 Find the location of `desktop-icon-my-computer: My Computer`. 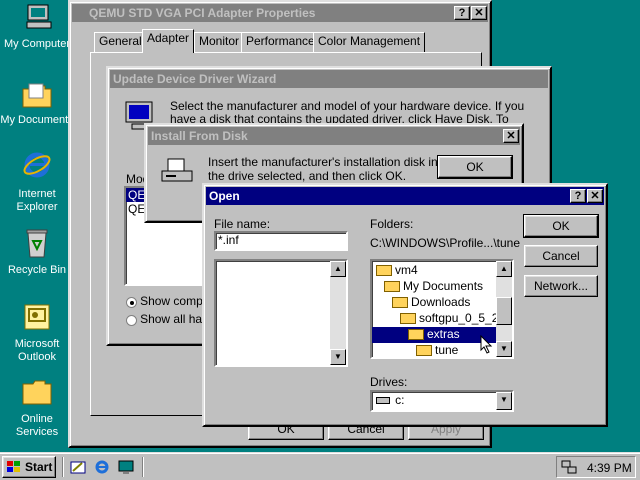

desktop-icon-my-computer: My Computer is located at coordinates (37, 28).